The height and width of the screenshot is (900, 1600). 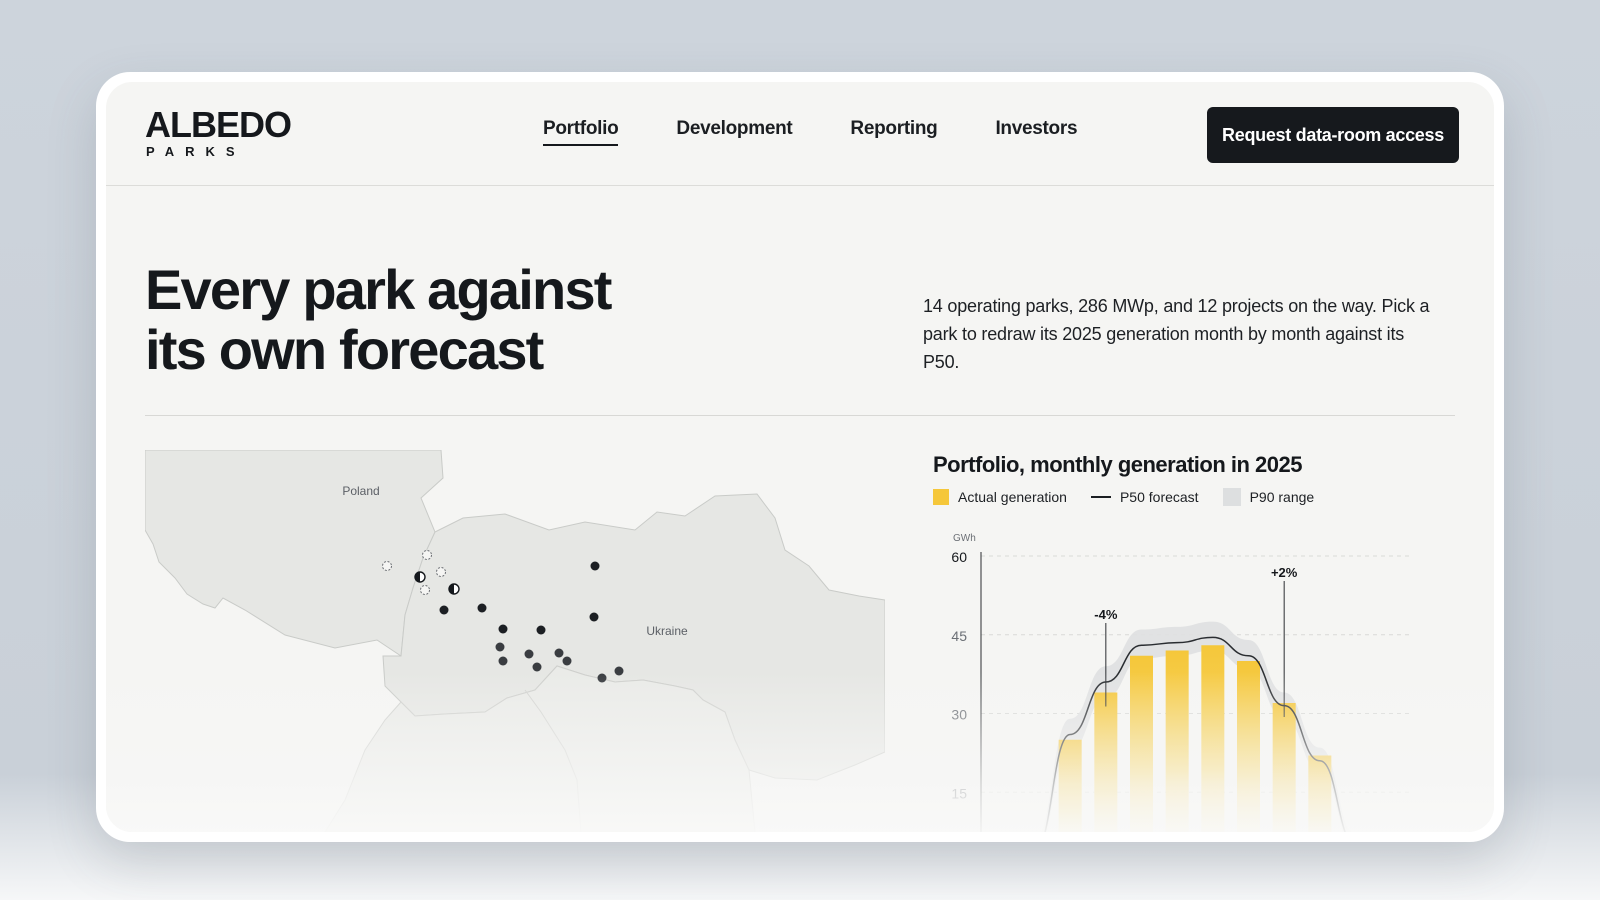 What do you see at coordinates (1333, 135) in the screenshot?
I see `request-data-room-button: Request data-room access` at bounding box center [1333, 135].